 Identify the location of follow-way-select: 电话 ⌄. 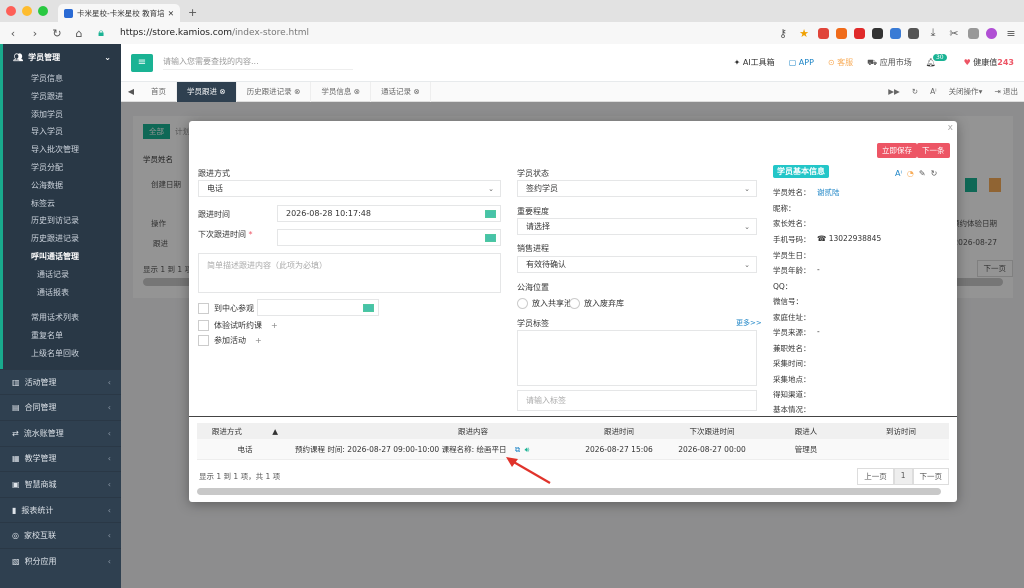
(349, 188).